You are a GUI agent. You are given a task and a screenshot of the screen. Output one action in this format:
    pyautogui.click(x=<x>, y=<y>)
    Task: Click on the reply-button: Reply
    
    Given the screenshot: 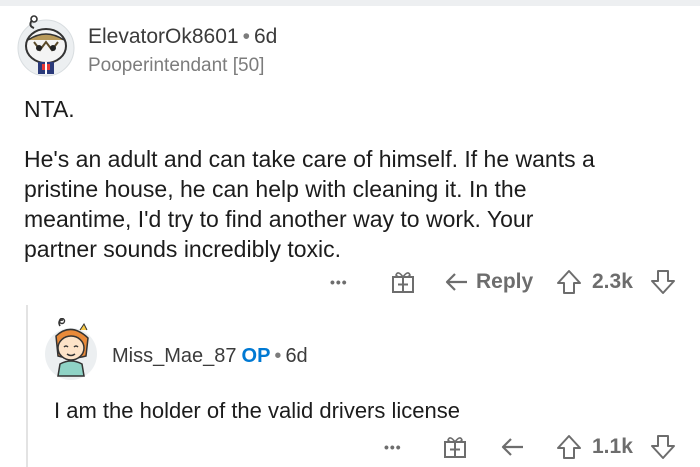 What is the action you would take?
    pyautogui.click(x=488, y=282)
    